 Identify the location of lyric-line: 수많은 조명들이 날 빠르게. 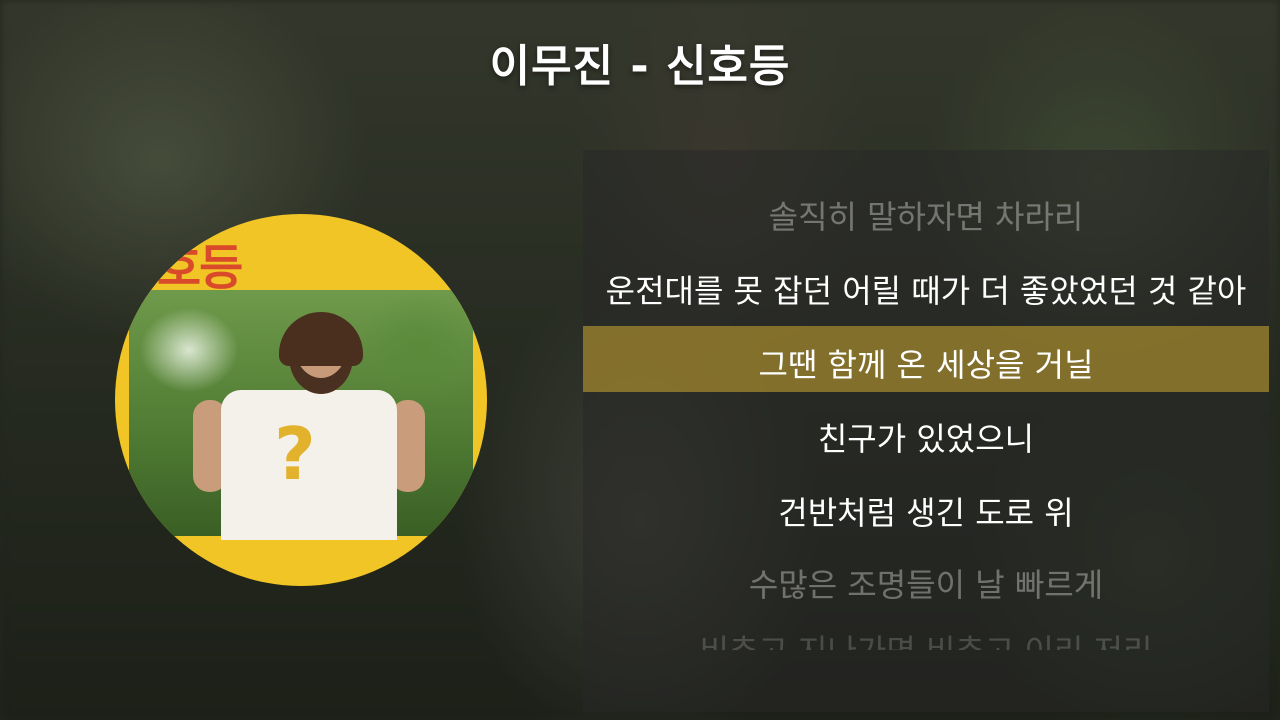
(926, 585).